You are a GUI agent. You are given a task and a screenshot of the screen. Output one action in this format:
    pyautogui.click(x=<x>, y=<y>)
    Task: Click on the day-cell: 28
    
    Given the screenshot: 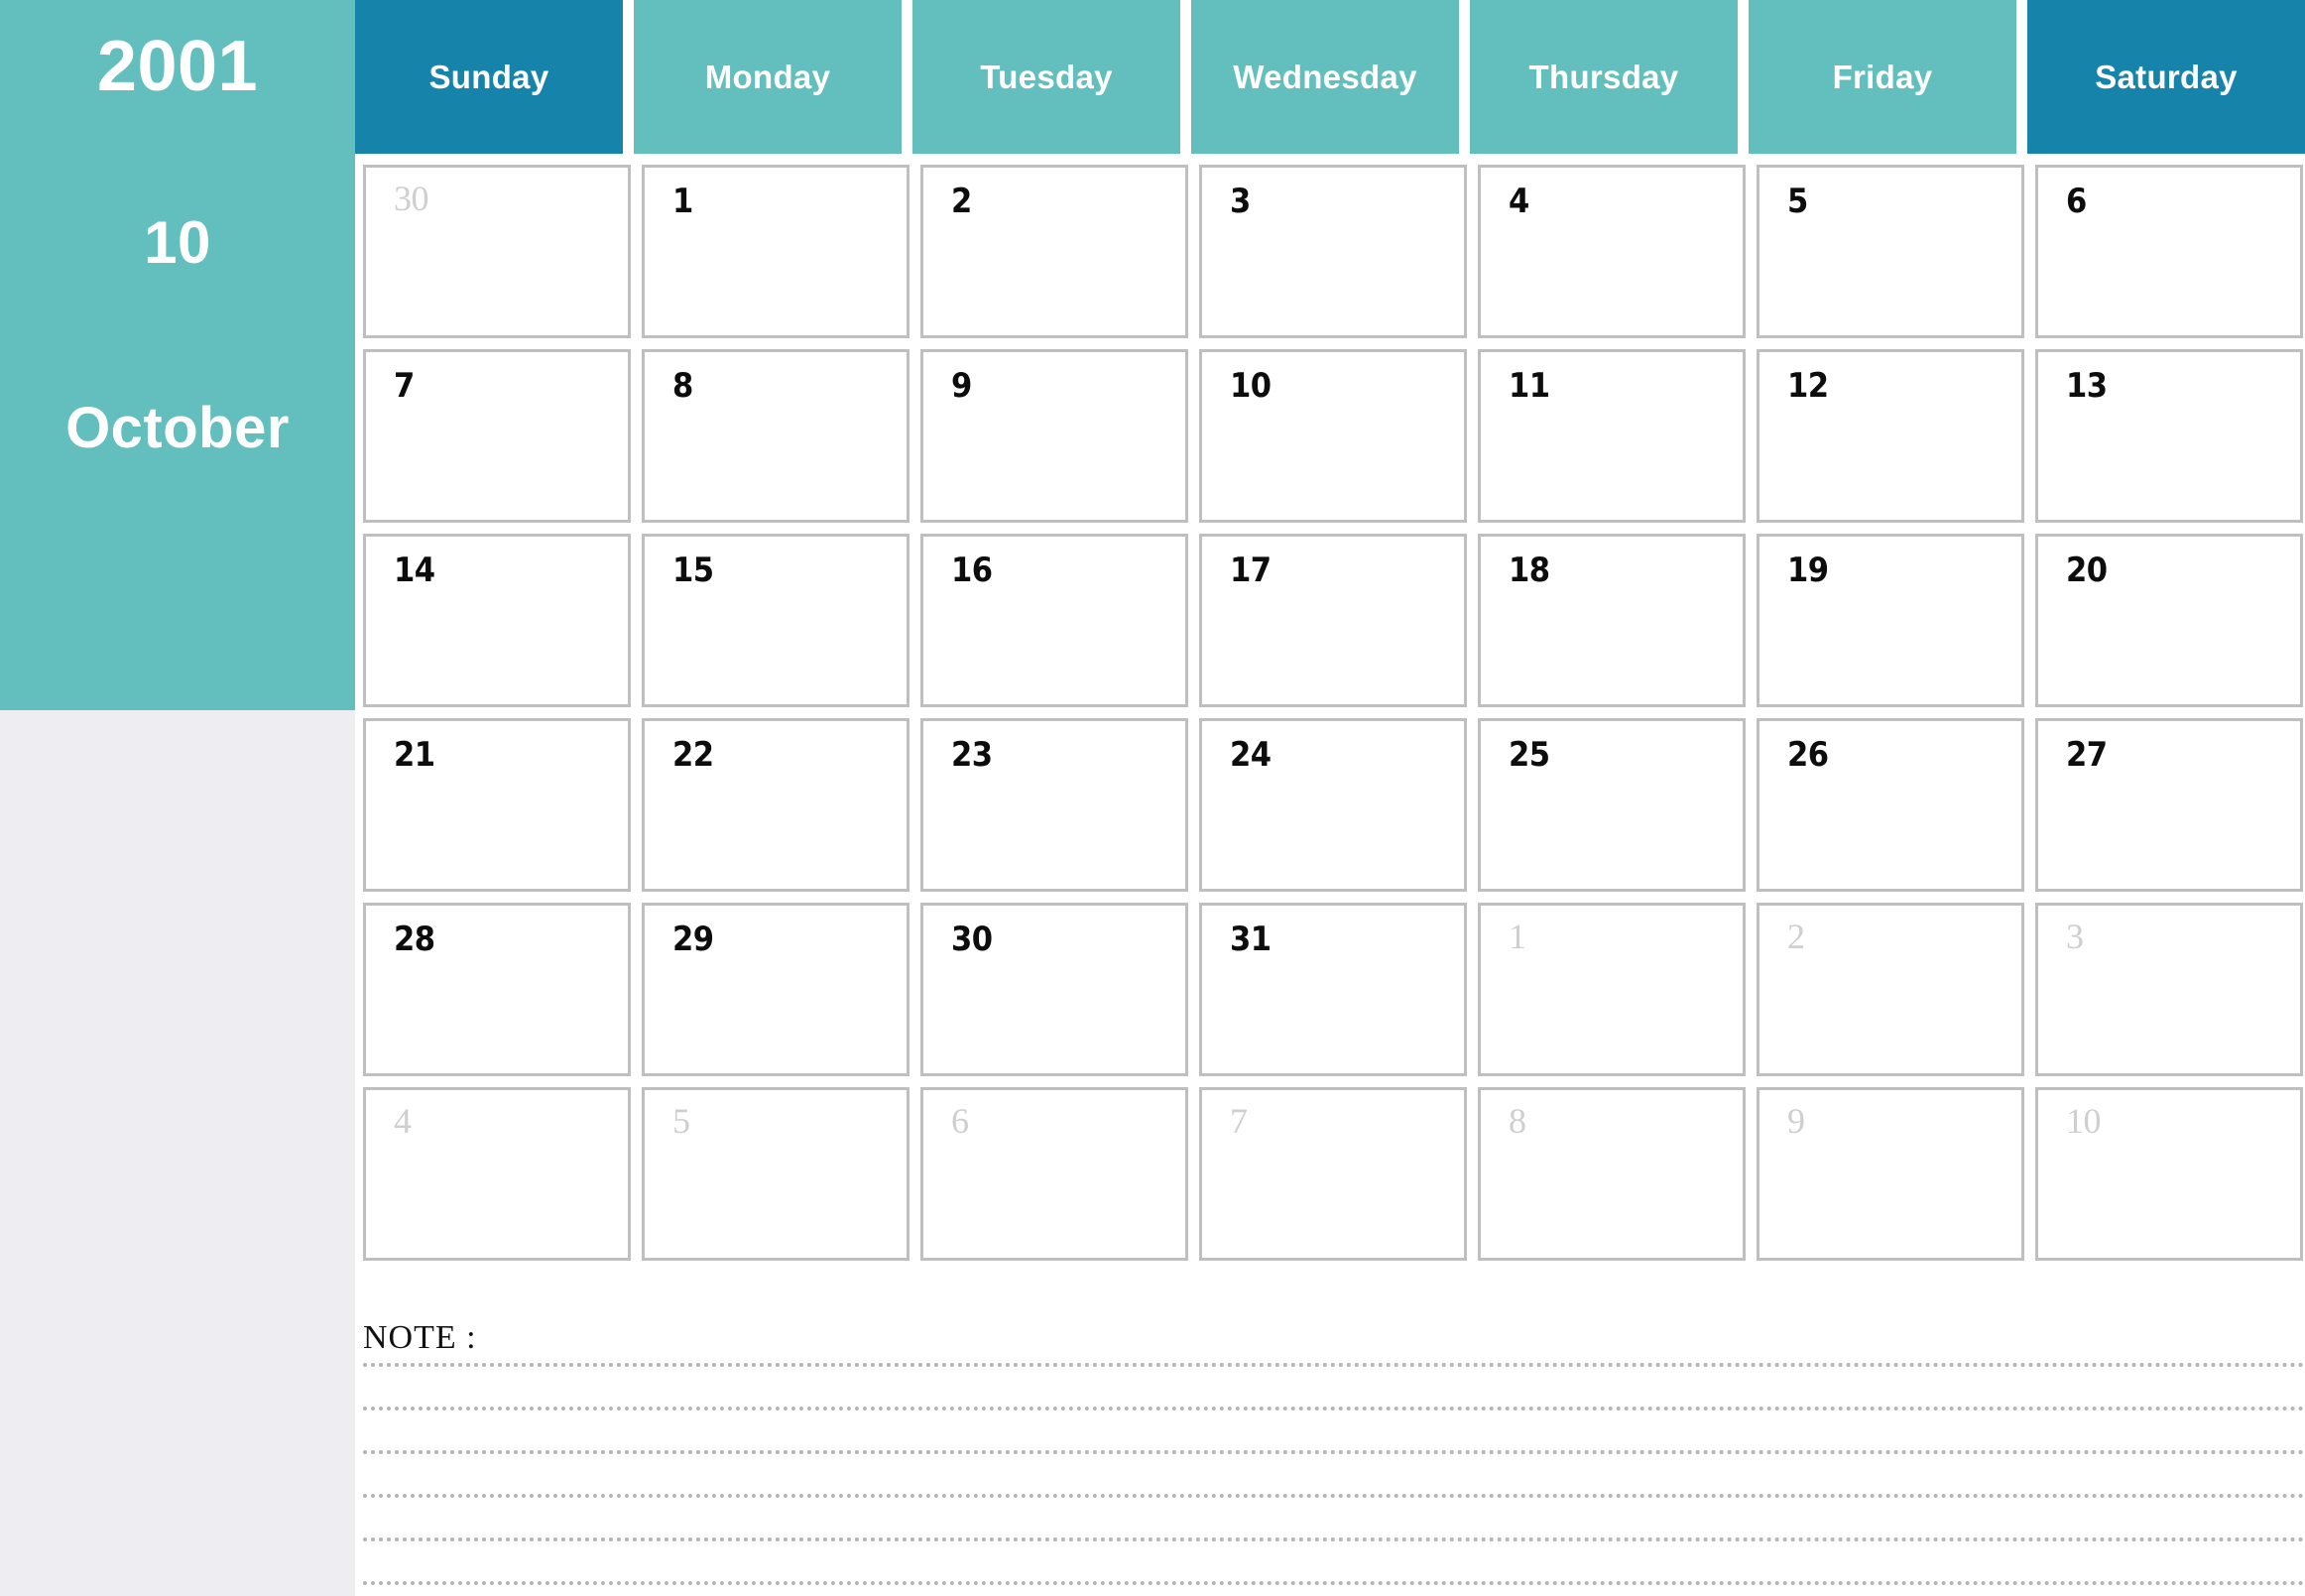 What is the action you would take?
    pyautogui.click(x=497, y=989)
    